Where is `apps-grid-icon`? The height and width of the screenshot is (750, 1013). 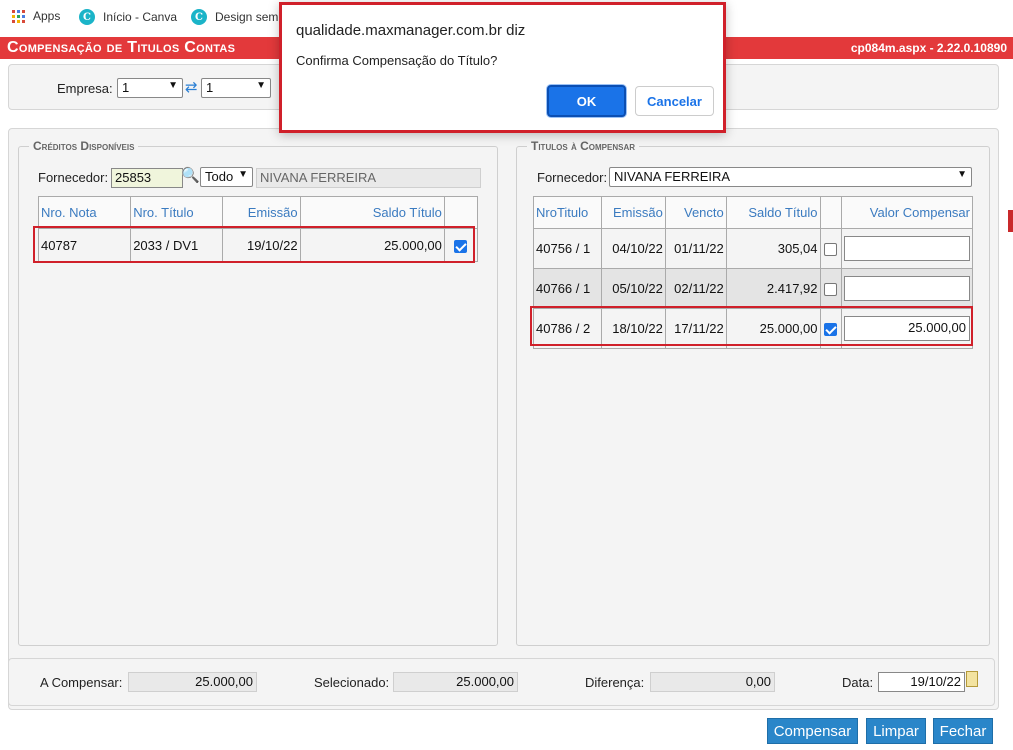
apps-grid-icon is located at coordinates (18, 16).